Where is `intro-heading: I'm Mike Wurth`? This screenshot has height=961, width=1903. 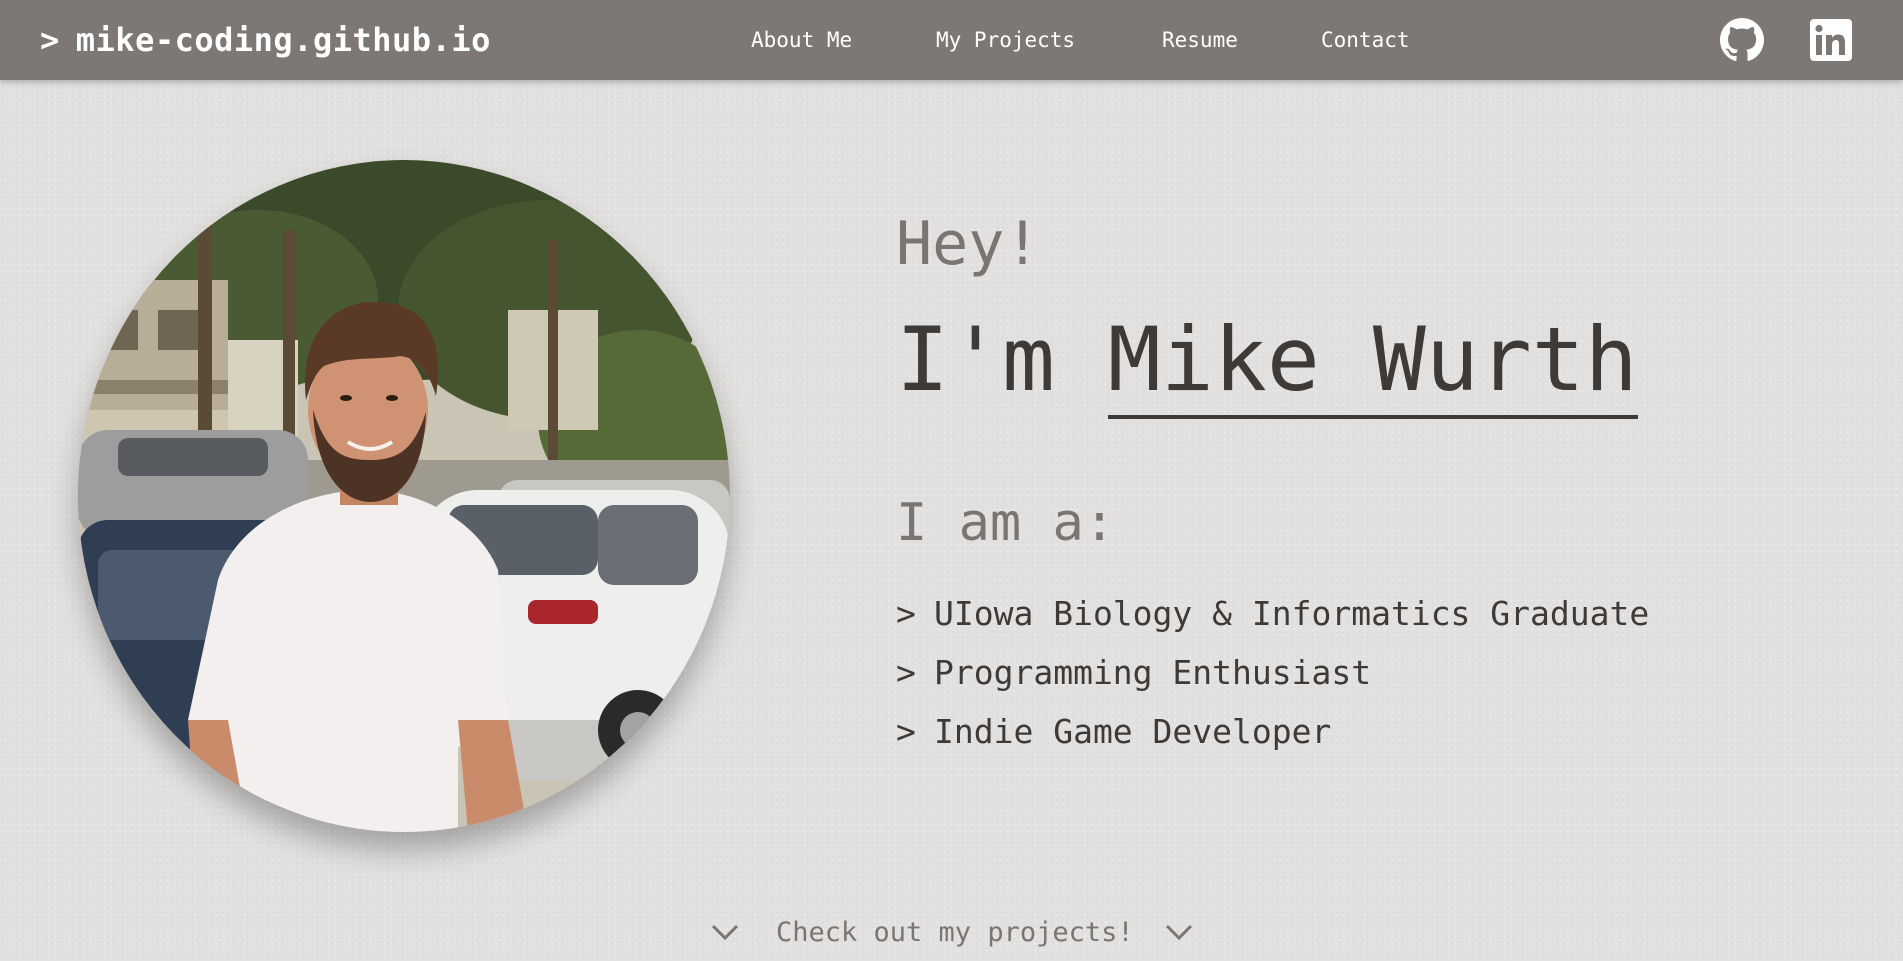
intro-heading: I'm Mike Wurth is located at coordinates (1267, 363).